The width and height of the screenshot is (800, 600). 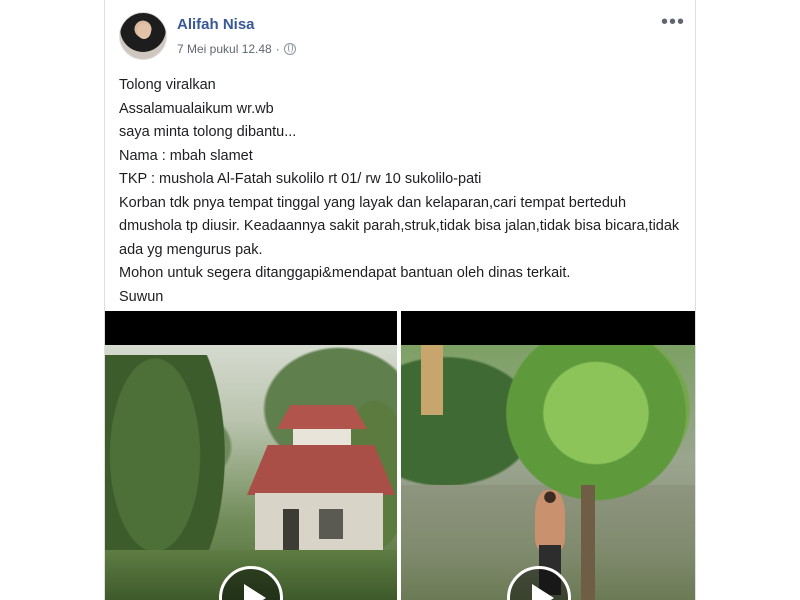 What do you see at coordinates (322, 417) in the screenshot?
I see `mushola-roof-top` at bounding box center [322, 417].